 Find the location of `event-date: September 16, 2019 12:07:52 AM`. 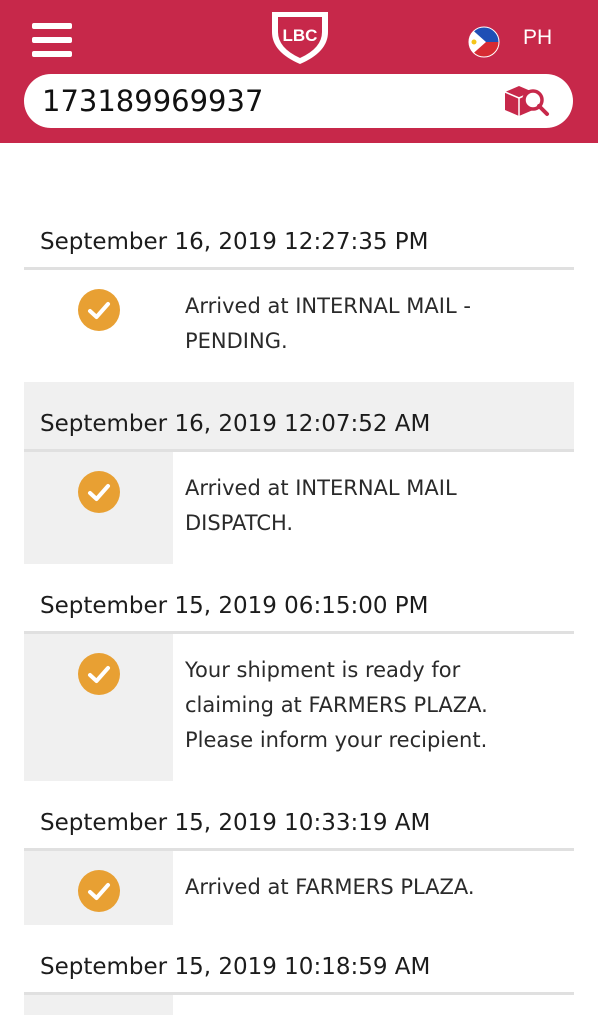

event-date: September 16, 2019 12:07:52 AM is located at coordinates (299, 417).